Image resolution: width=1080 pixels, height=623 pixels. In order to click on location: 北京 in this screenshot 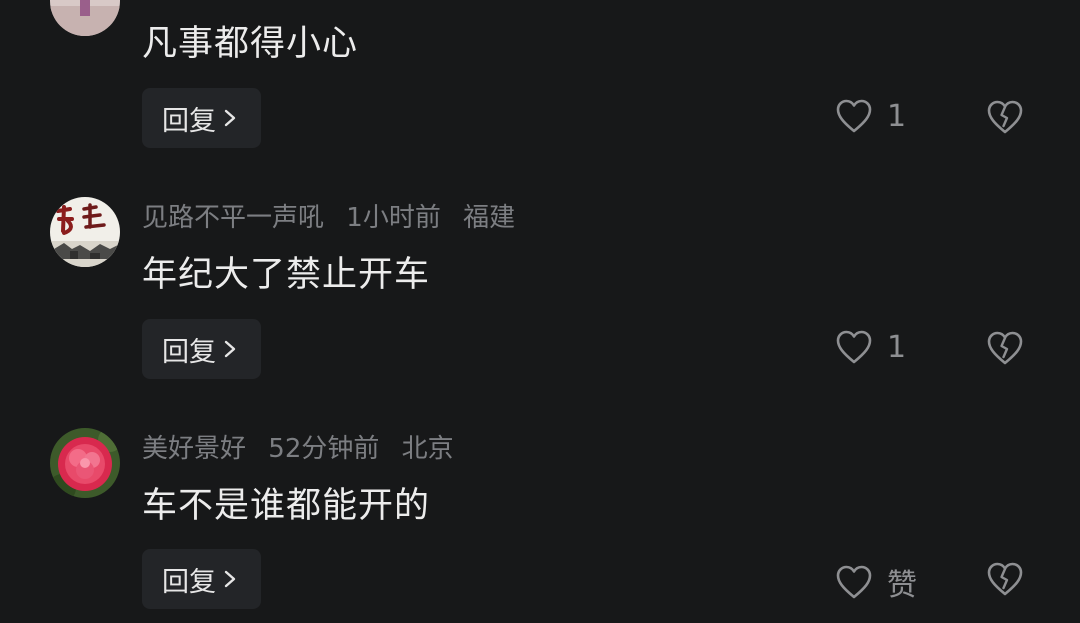, I will do `click(427, 449)`.